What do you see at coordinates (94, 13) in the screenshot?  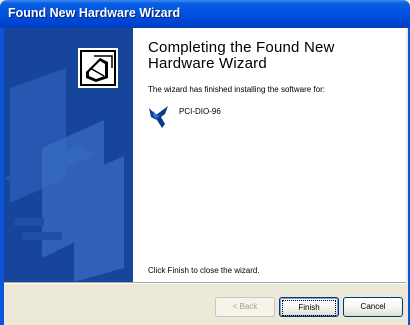 I see `window-title: Found New Hardware Wizard` at bounding box center [94, 13].